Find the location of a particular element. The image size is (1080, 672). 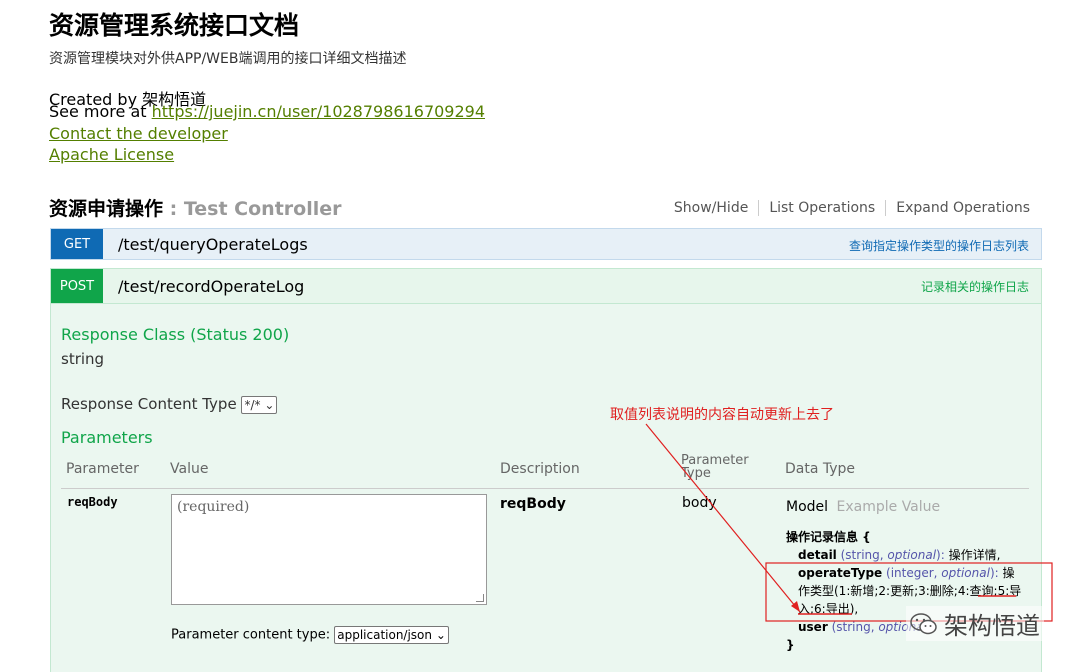

resource-title: 资源申请操作 : Test Controller is located at coordinates (195, 207).